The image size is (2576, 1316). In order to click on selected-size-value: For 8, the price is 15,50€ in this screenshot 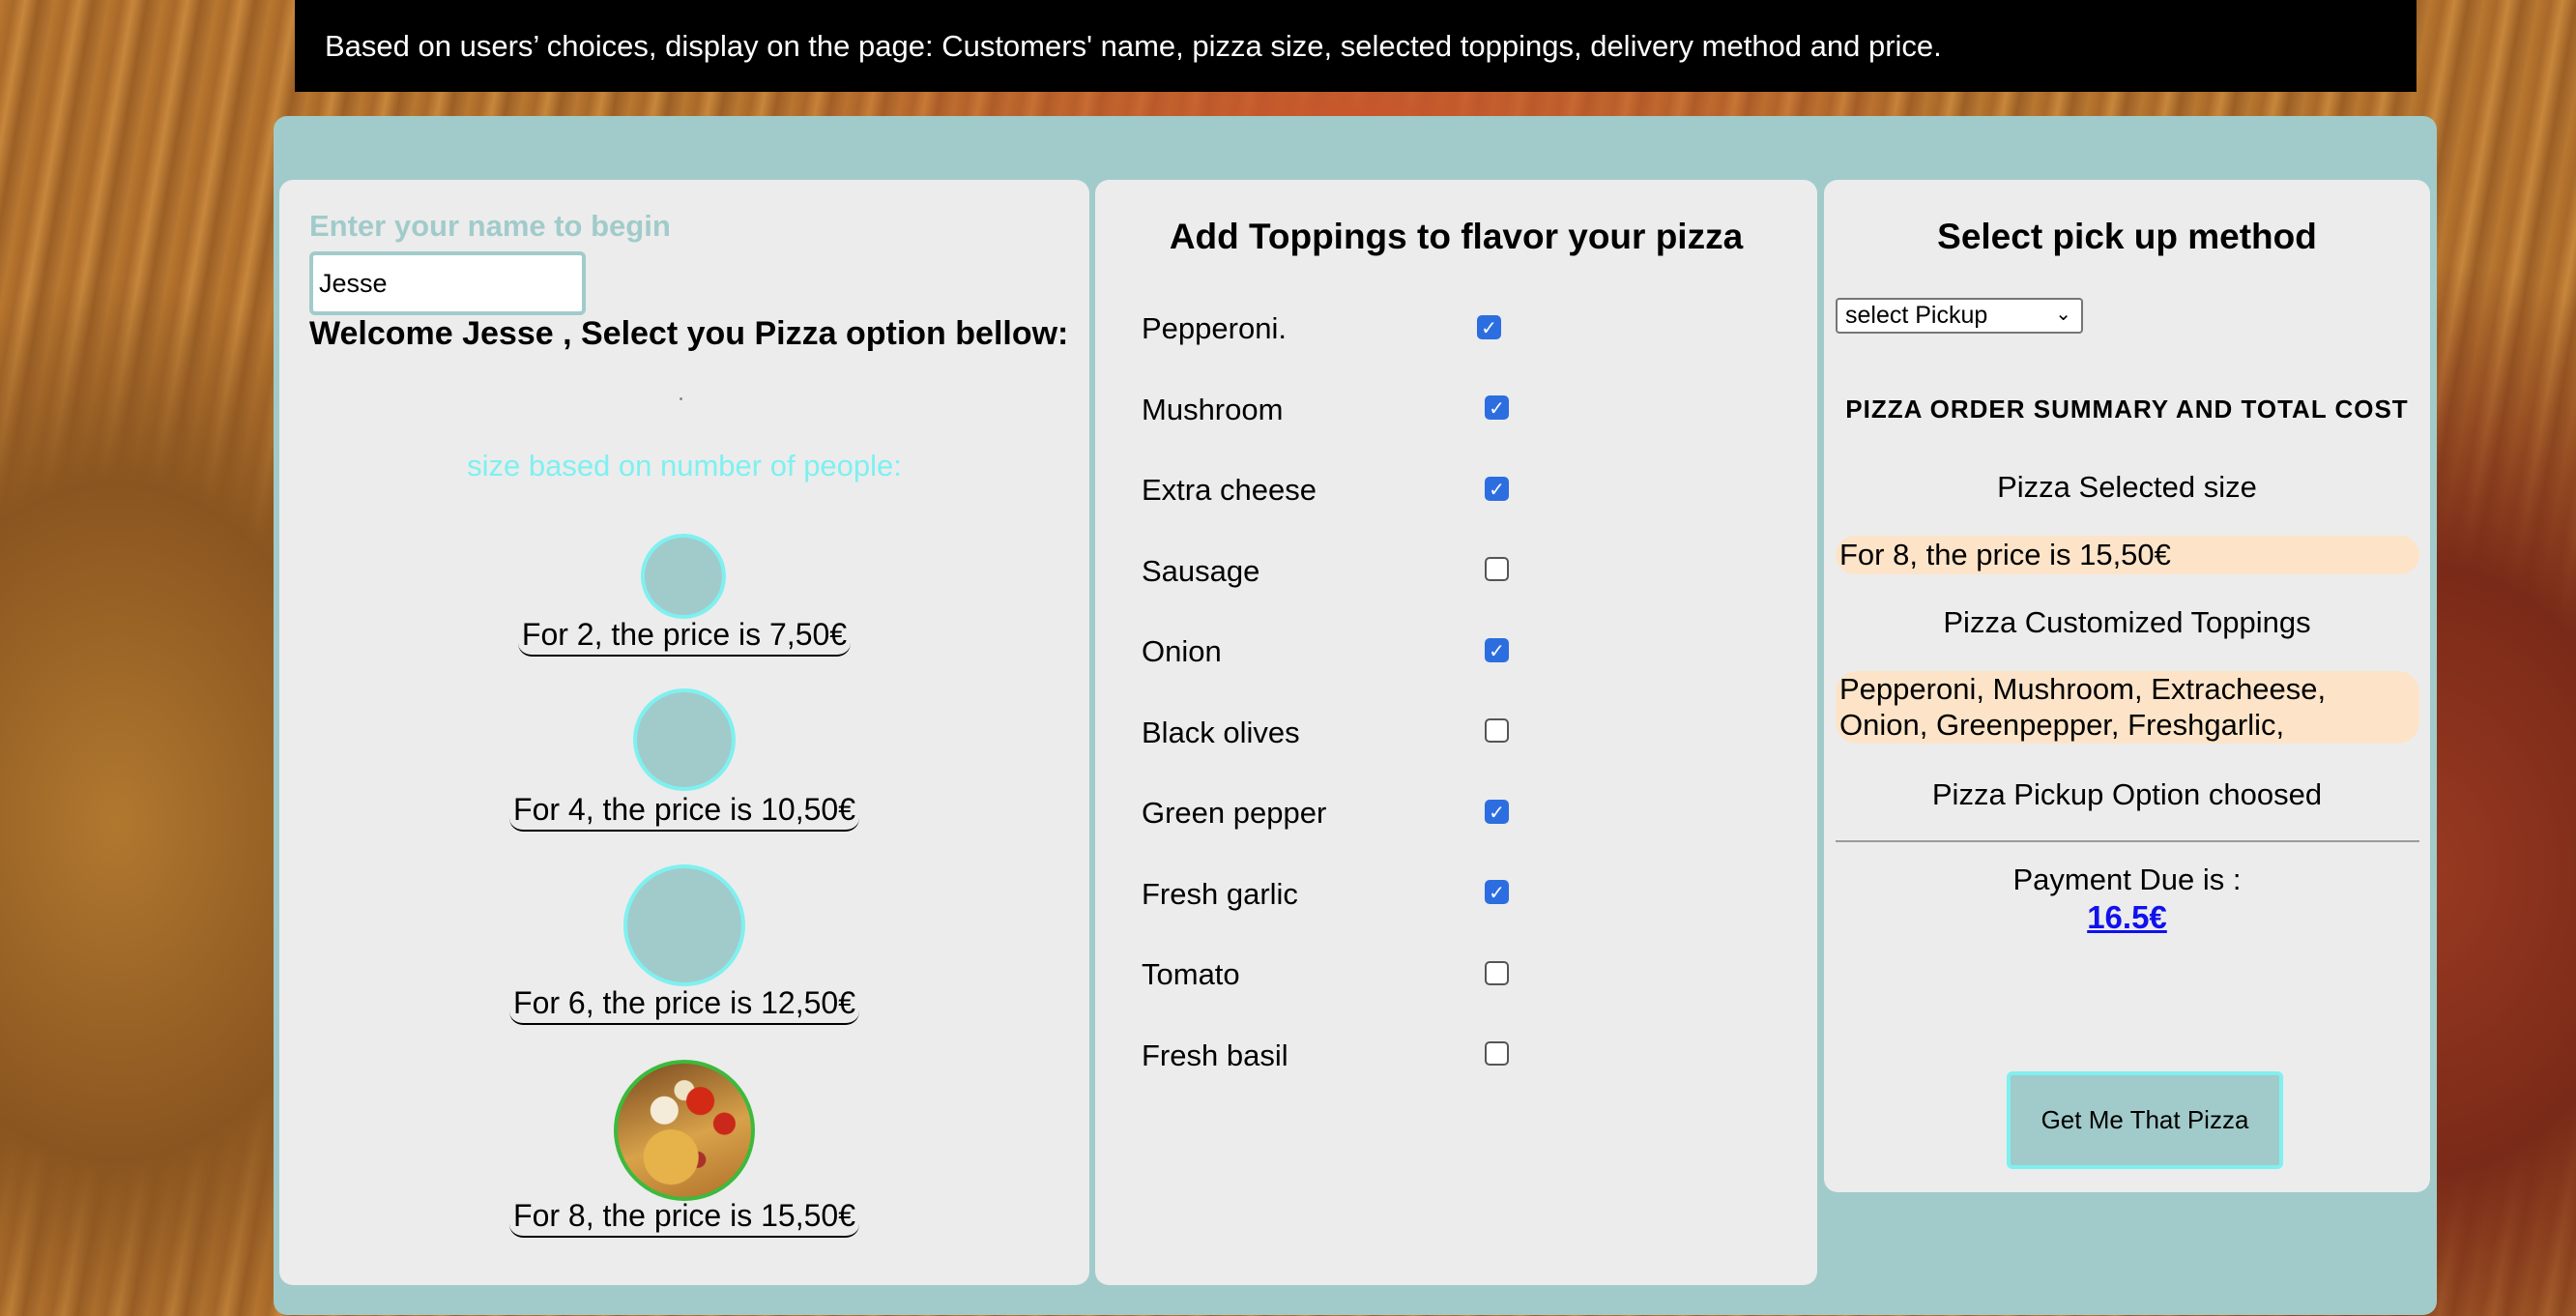, I will do `click(2127, 555)`.